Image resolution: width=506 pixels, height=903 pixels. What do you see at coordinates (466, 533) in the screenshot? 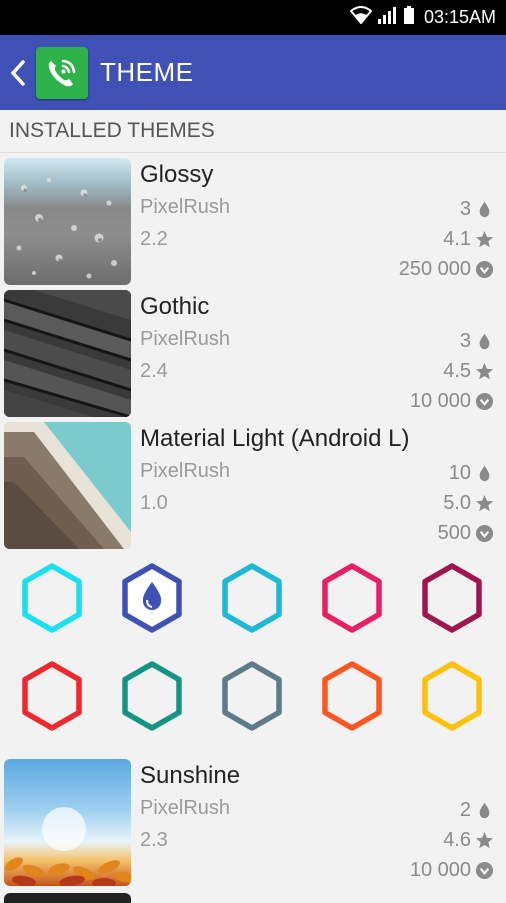
I see `theme-downloads: 500` at bounding box center [466, 533].